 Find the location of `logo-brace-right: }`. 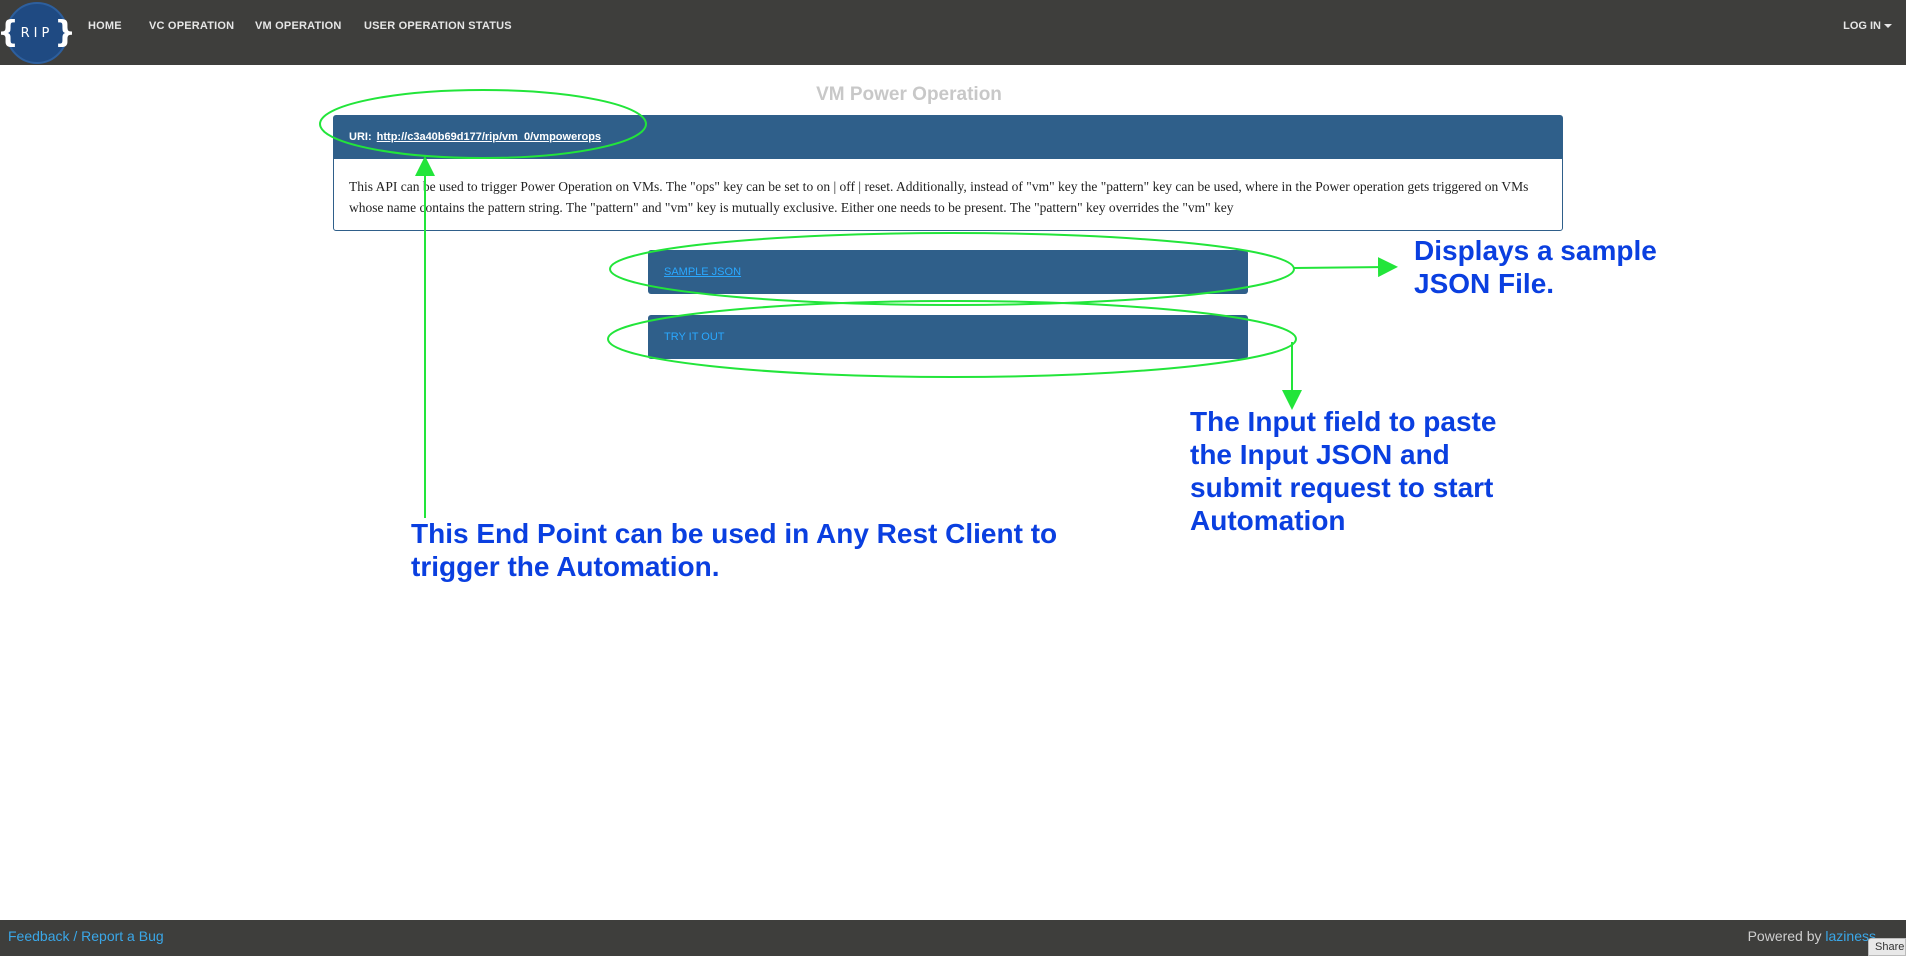

logo-brace-right: } is located at coordinates (65, 32).